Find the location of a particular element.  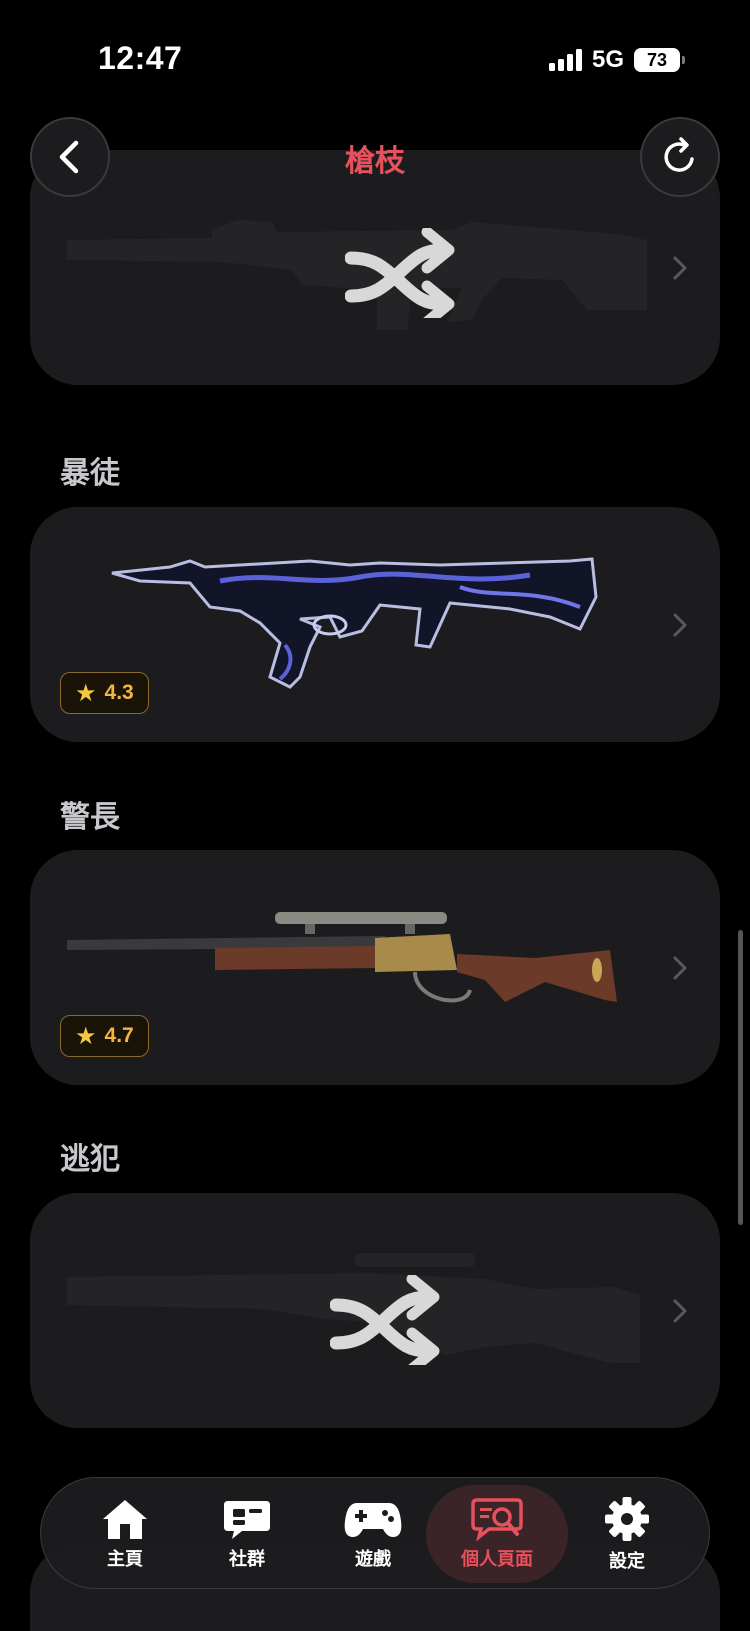

tab-profile: 個人頁面 is located at coordinates (497, 1534).